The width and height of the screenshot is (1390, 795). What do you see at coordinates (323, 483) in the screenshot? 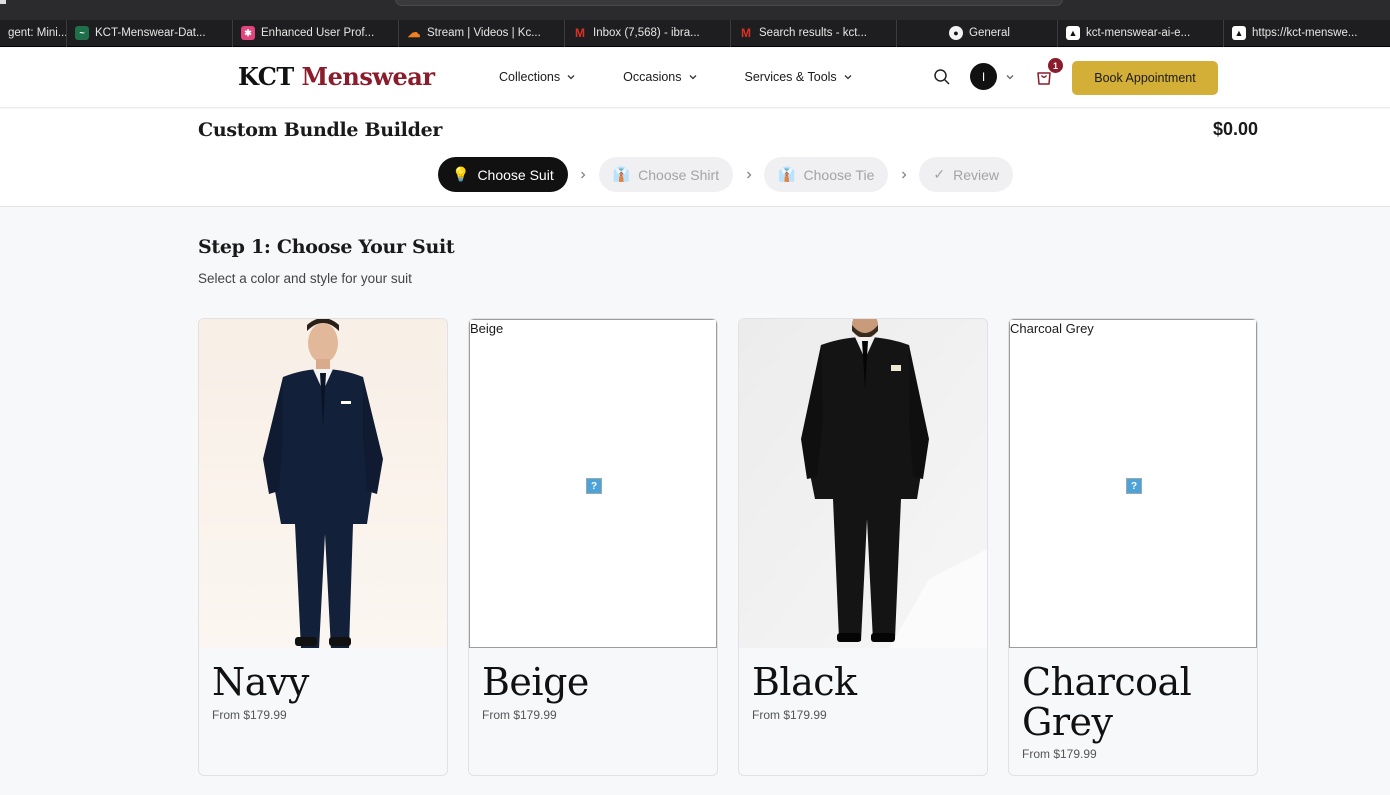
I see `suit-image-navy` at bounding box center [323, 483].